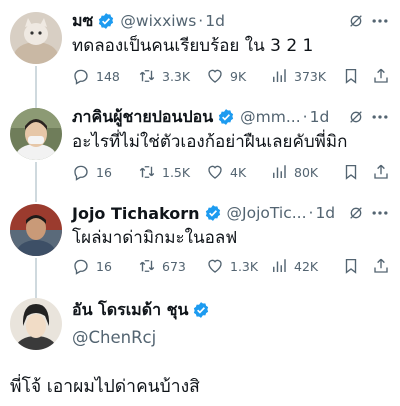 The image size is (400, 406). What do you see at coordinates (82, 21) in the screenshot?
I see `display-name: มซ` at bounding box center [82, 21].